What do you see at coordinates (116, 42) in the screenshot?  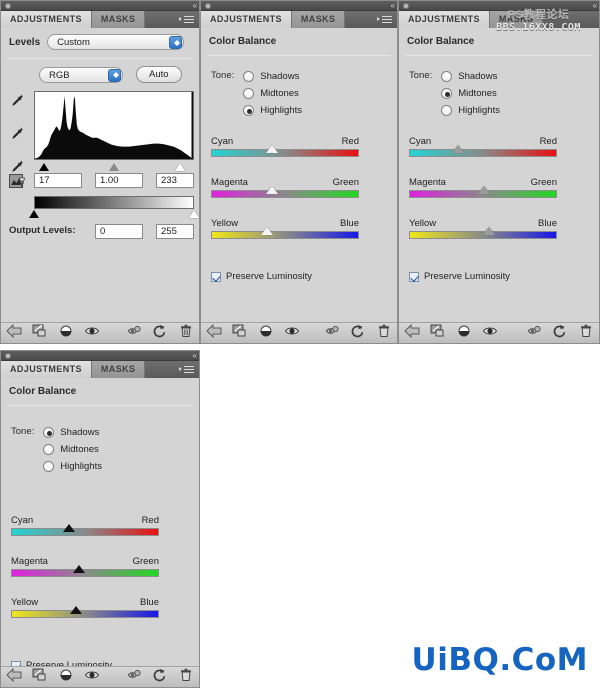 I see `levels-preset-select: Custom` at bounding box center [116, 42].